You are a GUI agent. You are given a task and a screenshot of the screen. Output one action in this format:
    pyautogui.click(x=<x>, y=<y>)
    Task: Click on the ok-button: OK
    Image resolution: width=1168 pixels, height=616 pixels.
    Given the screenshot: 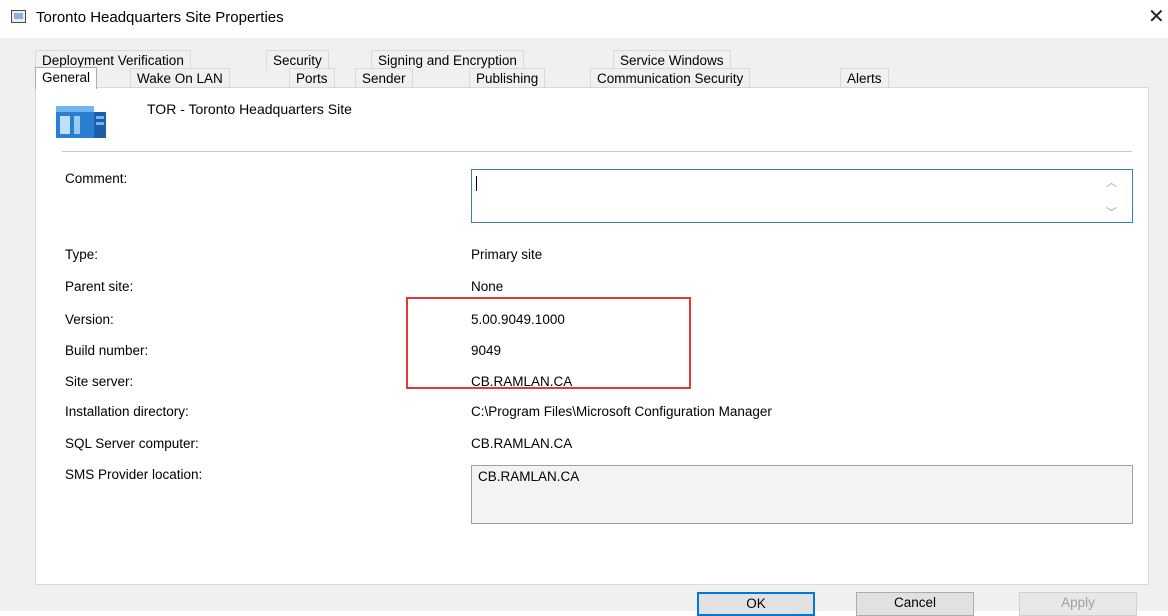 What is the action you would take?
    pyautogui.click(x=756, y=604)
    